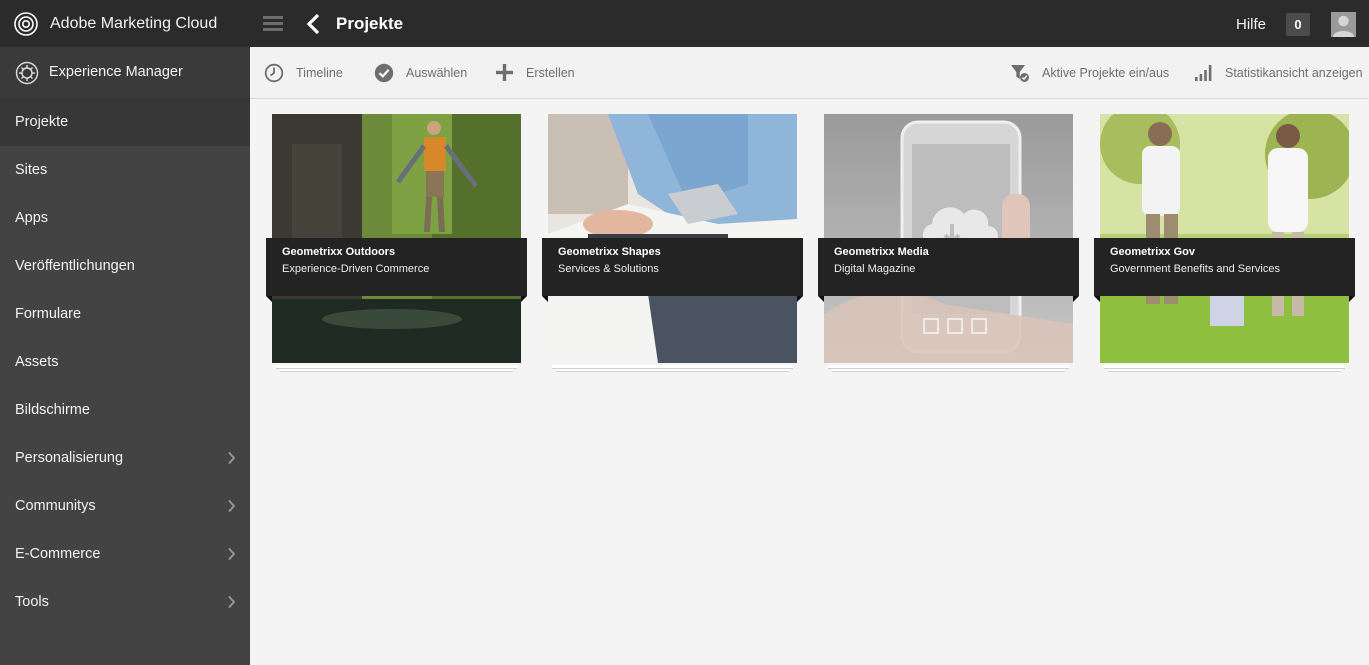  Describe the element at coordinates (274, 72) in the screenshot. I see `clock-icon` at that location.